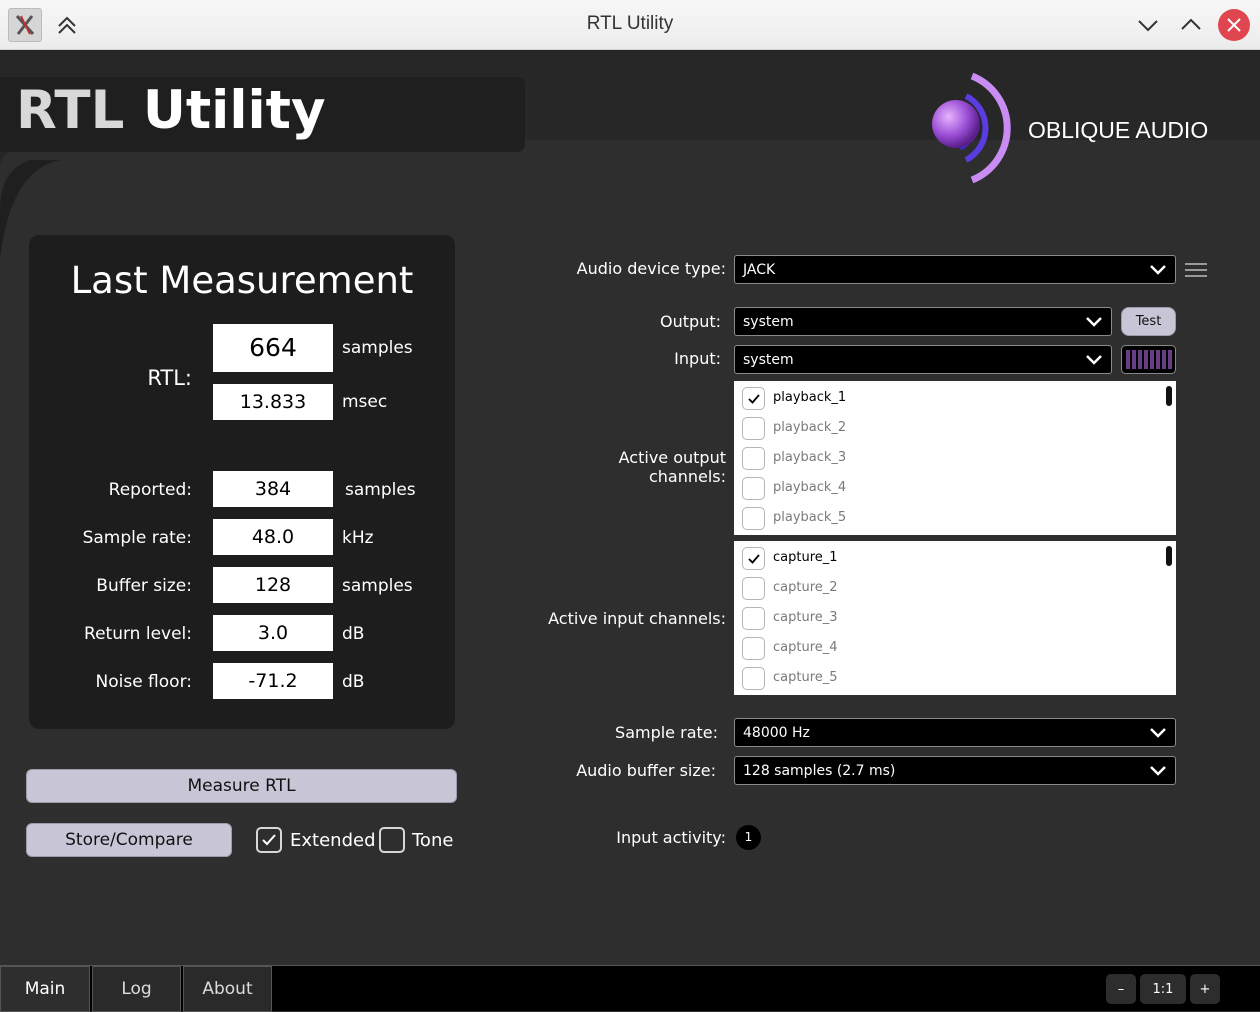  What do you see at coordinates (759, 269) in the screenshot?
I see `audio-device-type-value: JACK` at bounding box center [759, 269].